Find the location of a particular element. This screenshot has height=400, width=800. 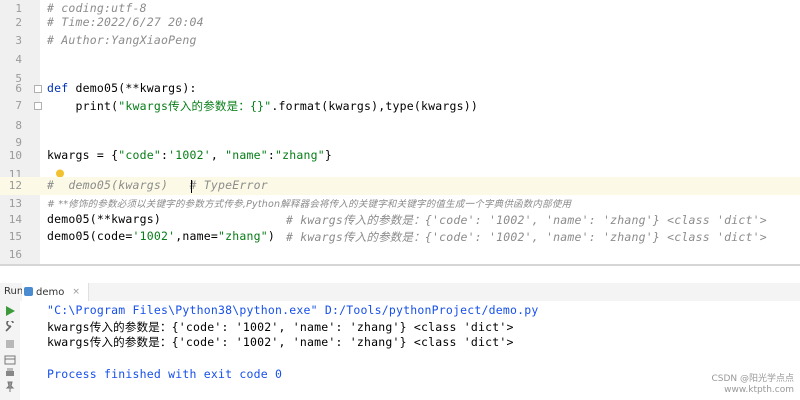

code-line: 4 is located at coordinates (400, 60).